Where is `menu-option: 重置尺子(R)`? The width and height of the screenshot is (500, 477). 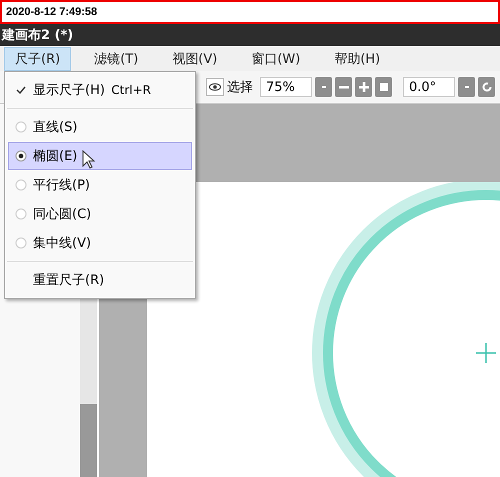 menu-option: 重置尺子(R) is located at coordinates (100, 280).